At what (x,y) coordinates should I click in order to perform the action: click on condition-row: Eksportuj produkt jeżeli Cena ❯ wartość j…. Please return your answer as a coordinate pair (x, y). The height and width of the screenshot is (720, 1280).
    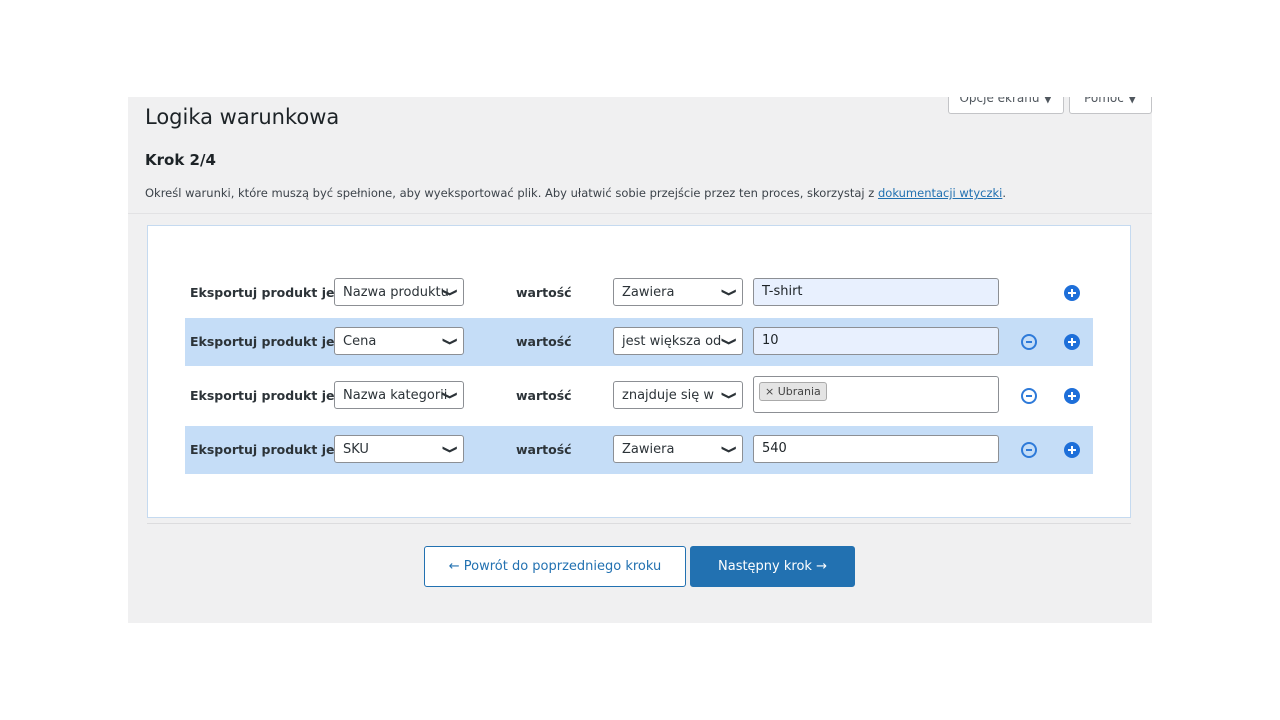
    Looking at the image, I should click on (639, 342).